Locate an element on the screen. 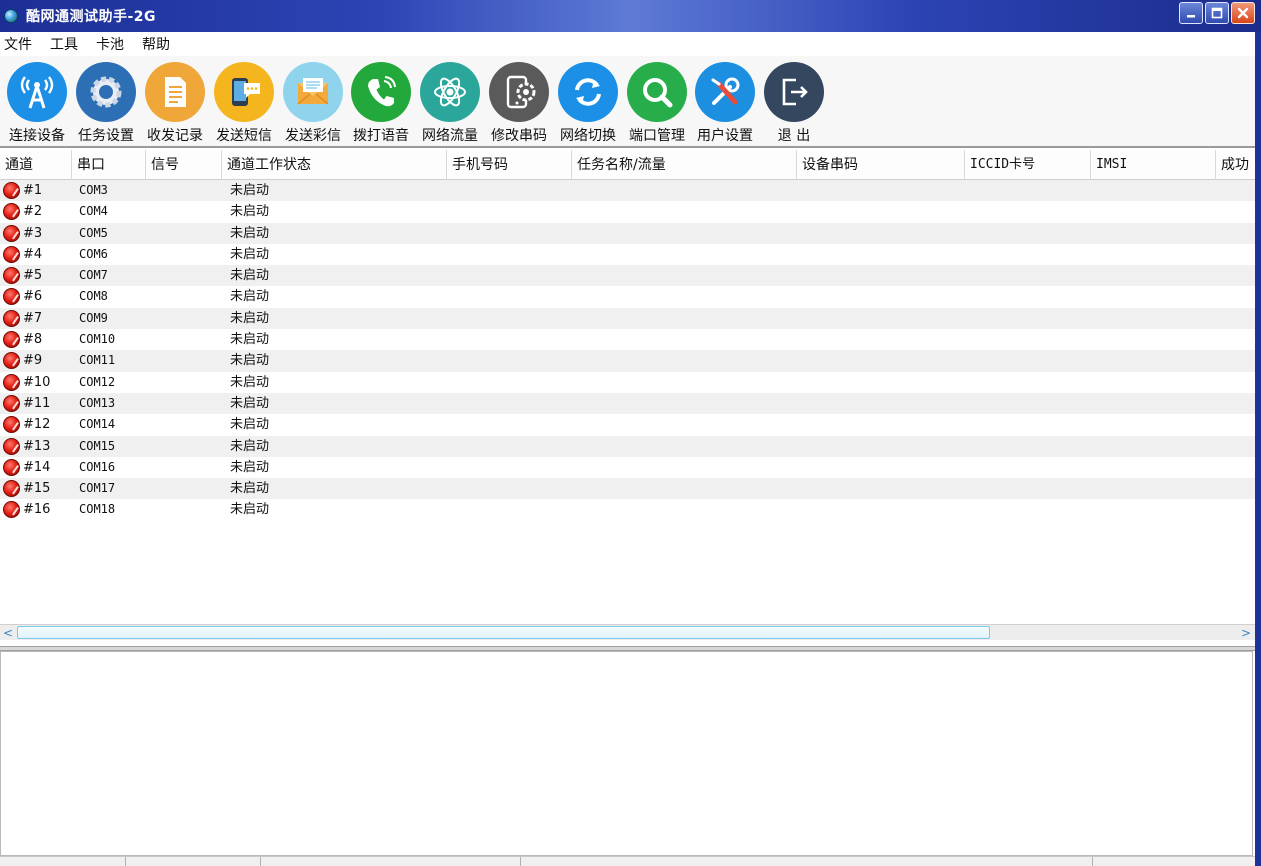  column-header-imsi: IMSI is located at coordinates (1153, 165).